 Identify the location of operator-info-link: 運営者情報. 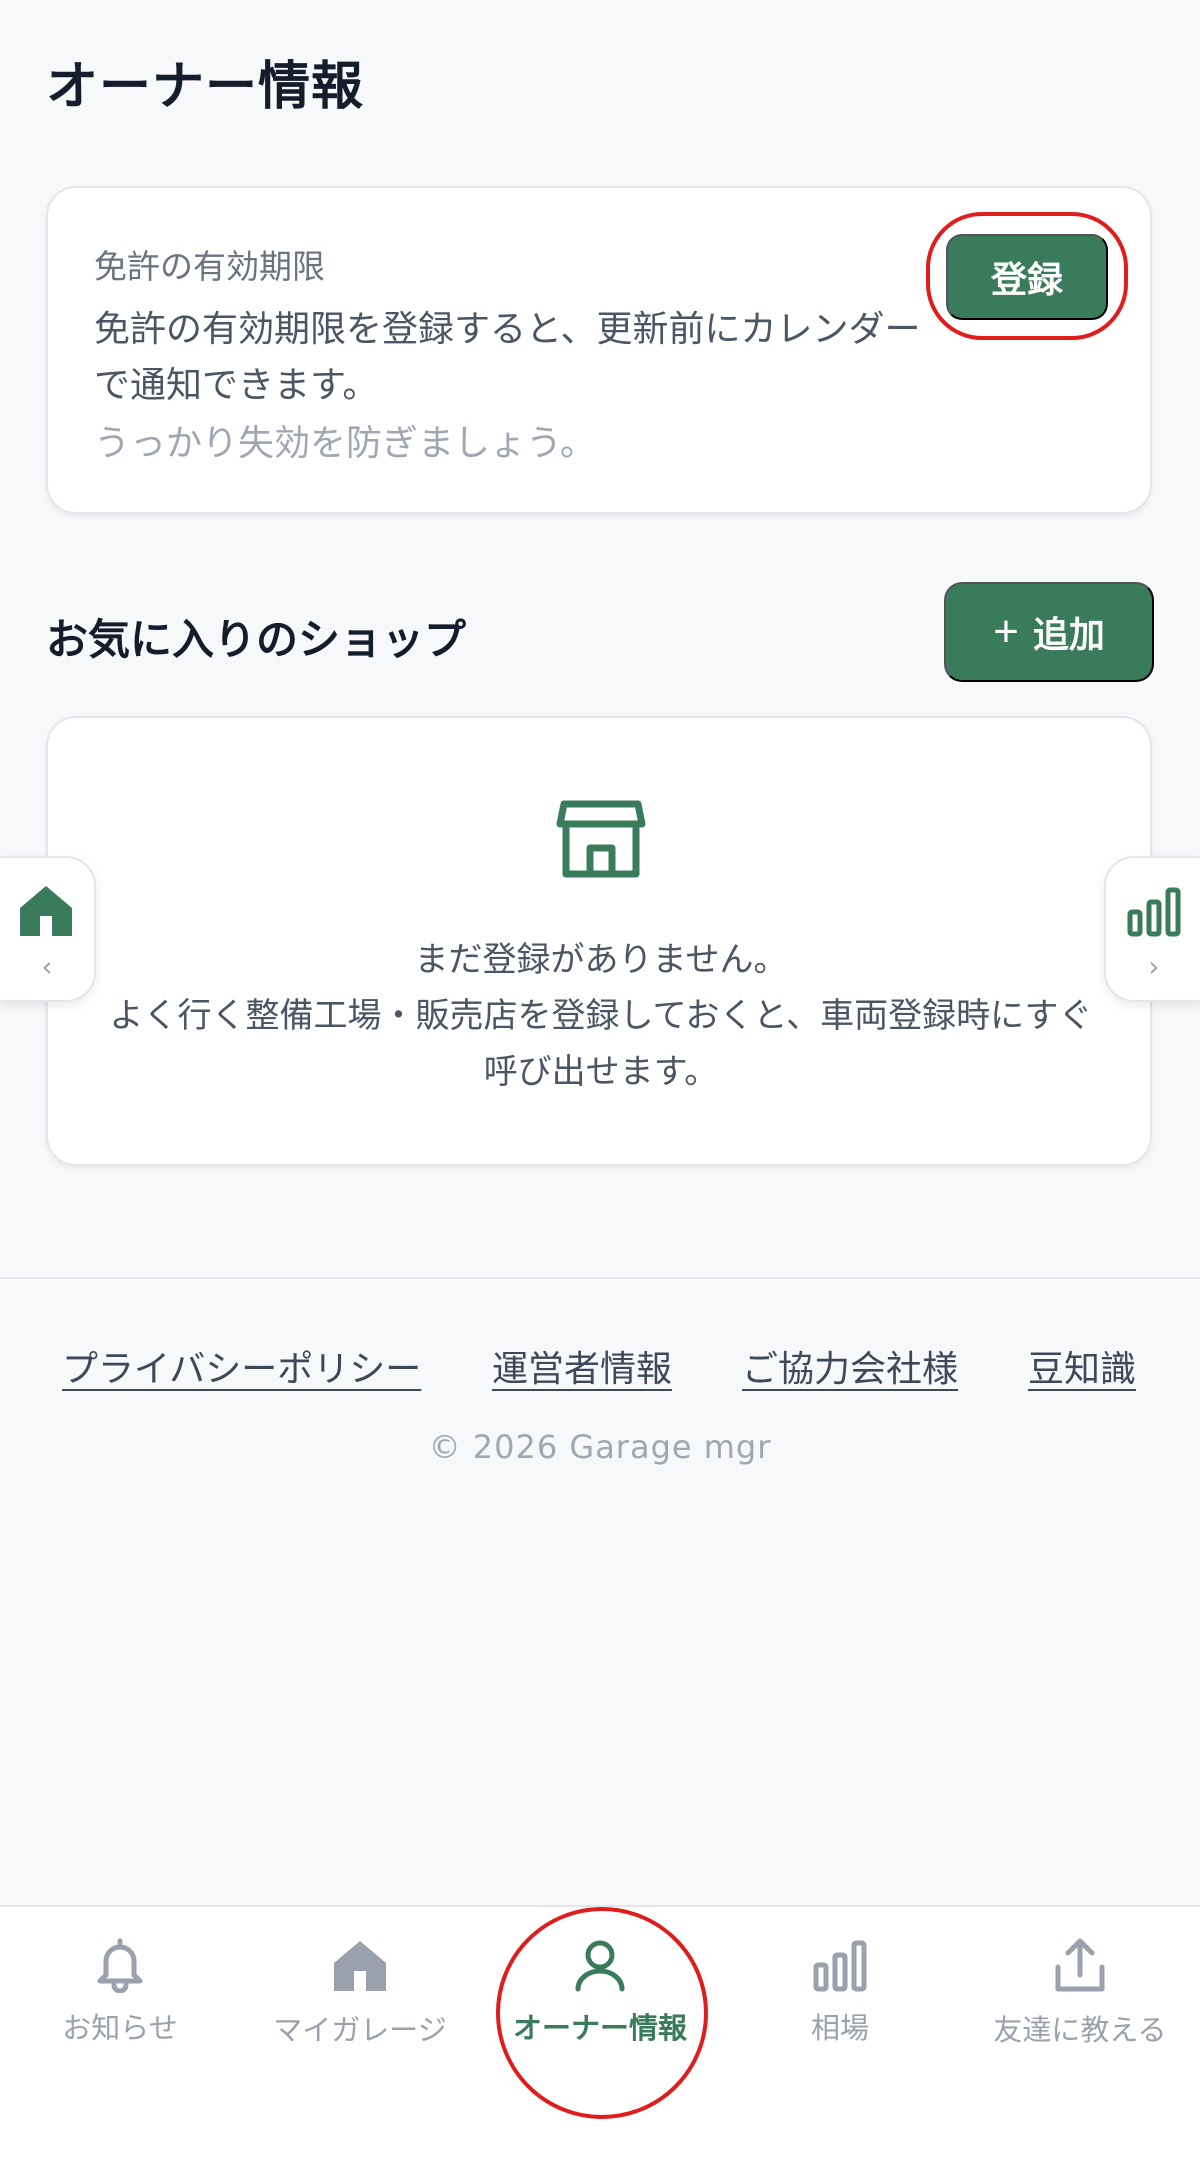
(582, 1366).